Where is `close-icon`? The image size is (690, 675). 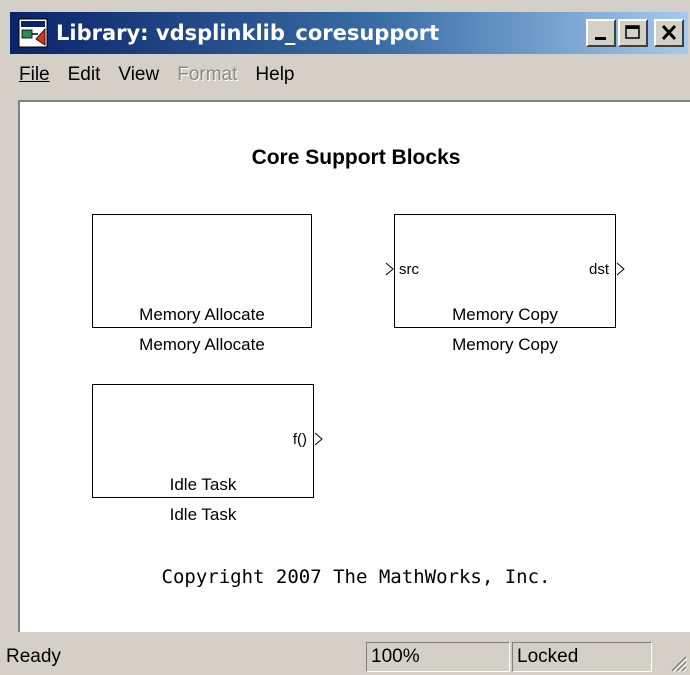
close-icon is located at coordinates (669, 32).